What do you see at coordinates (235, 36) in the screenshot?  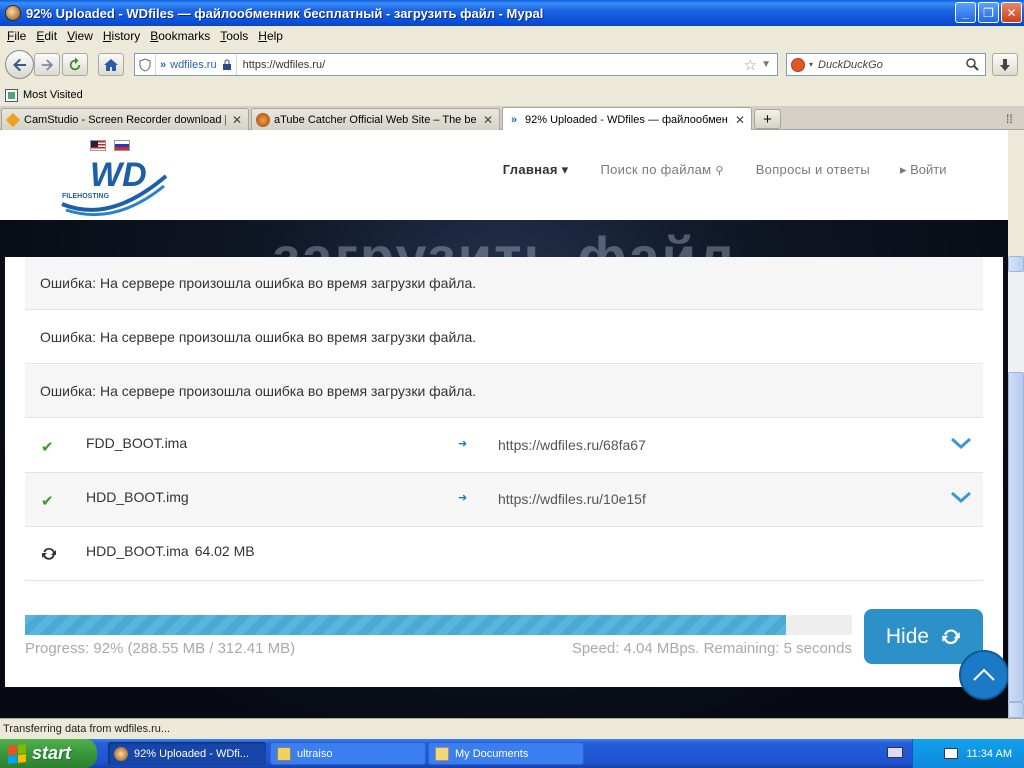 I see `menu-tools: Tools` at bounding box center [235, 36].